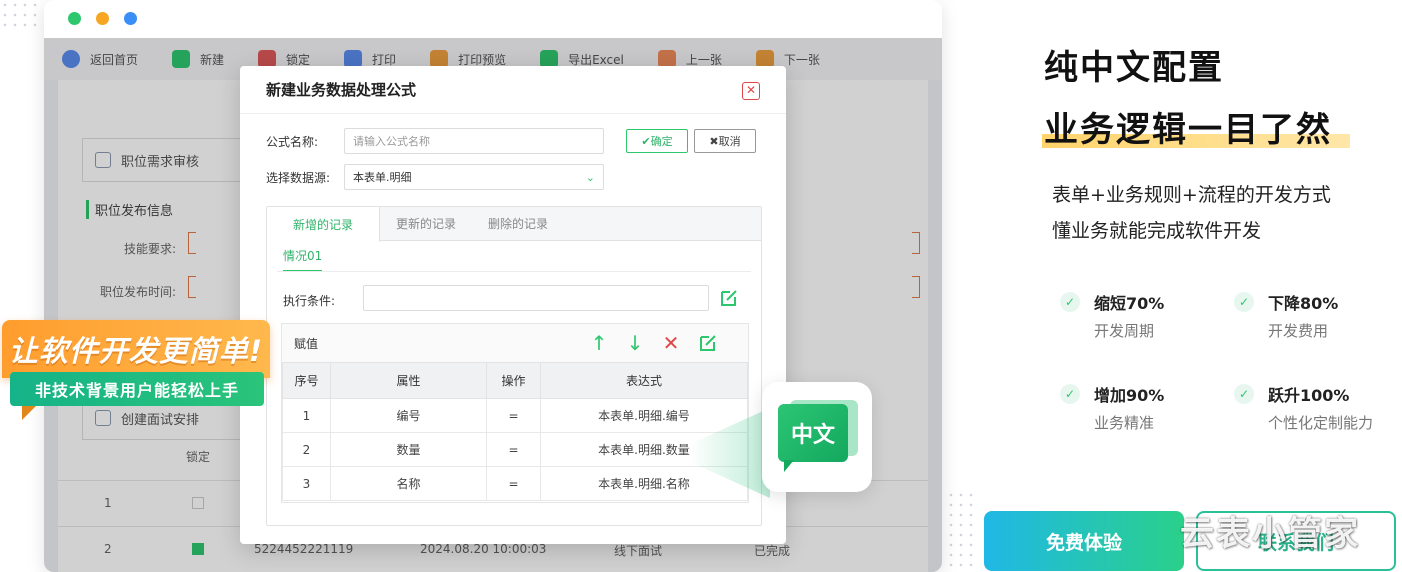 The width and height of the screenshot is (1402, 572). What do you see at coordinates (708, 343) in the screenshot?
I see `edit-icon` at bounding box center [708, 343].